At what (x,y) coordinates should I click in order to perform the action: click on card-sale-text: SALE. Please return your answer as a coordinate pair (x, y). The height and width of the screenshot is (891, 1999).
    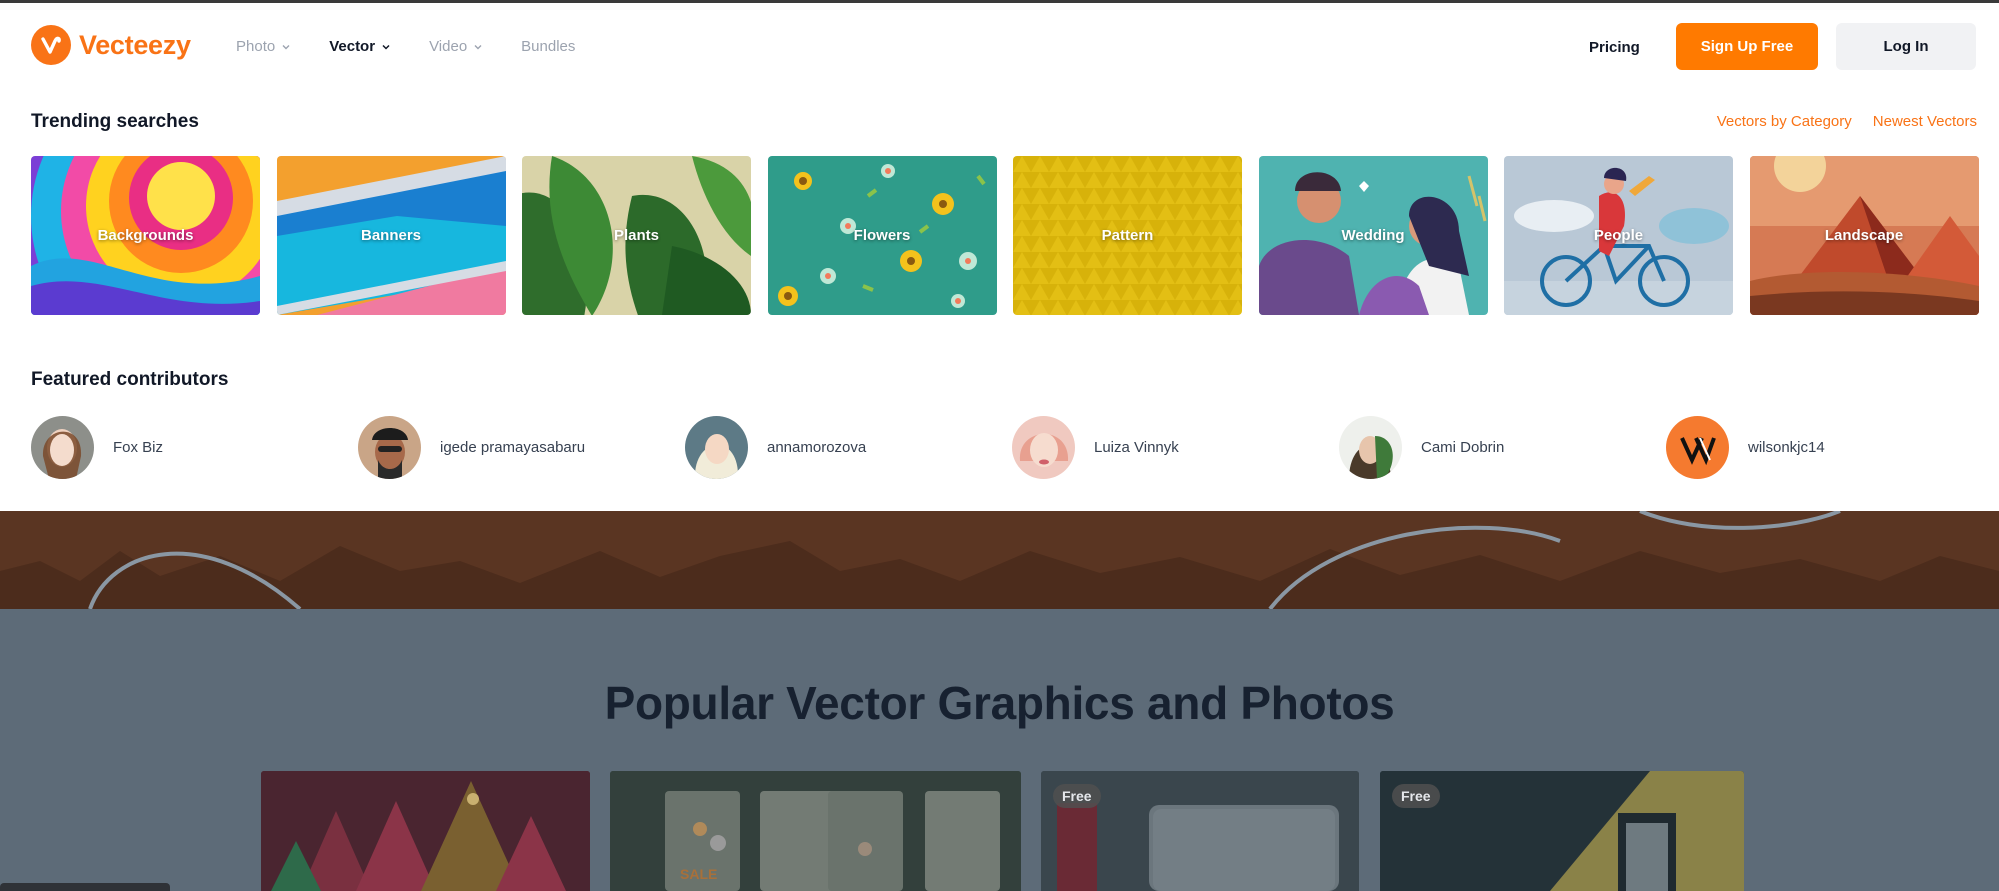
    Looking at the image, I should click on (698, 874).